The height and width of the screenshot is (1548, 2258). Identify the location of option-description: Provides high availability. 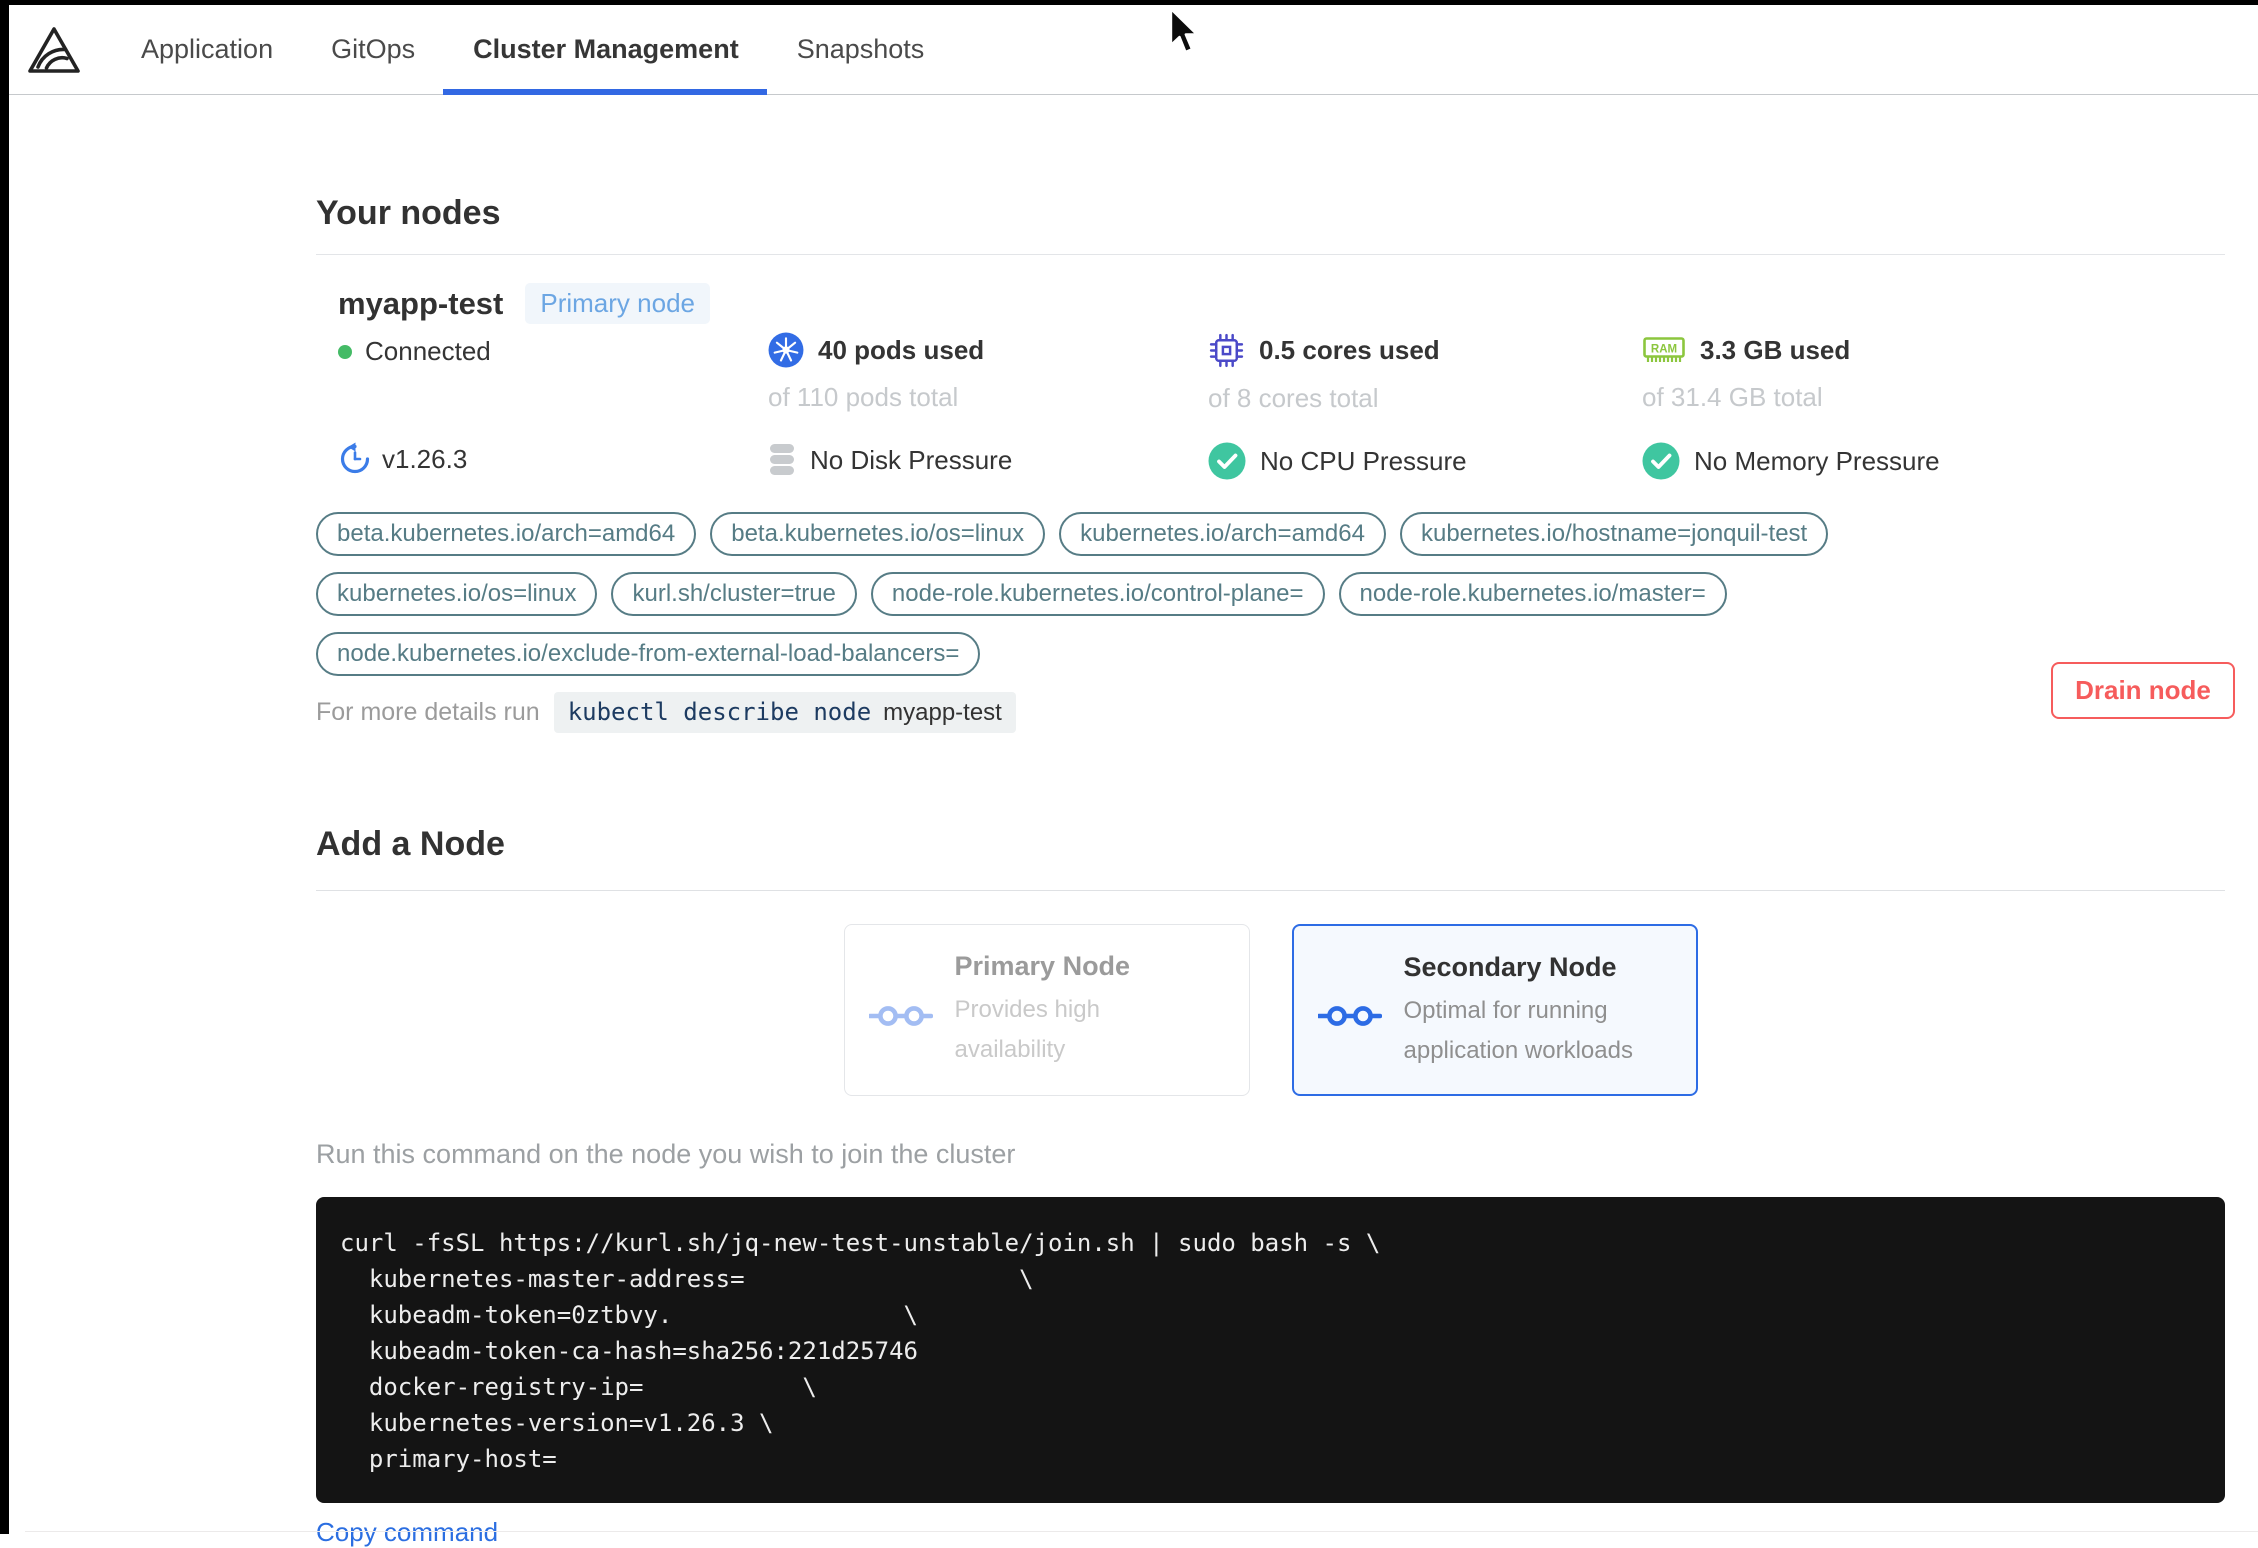
(1027, 1029).